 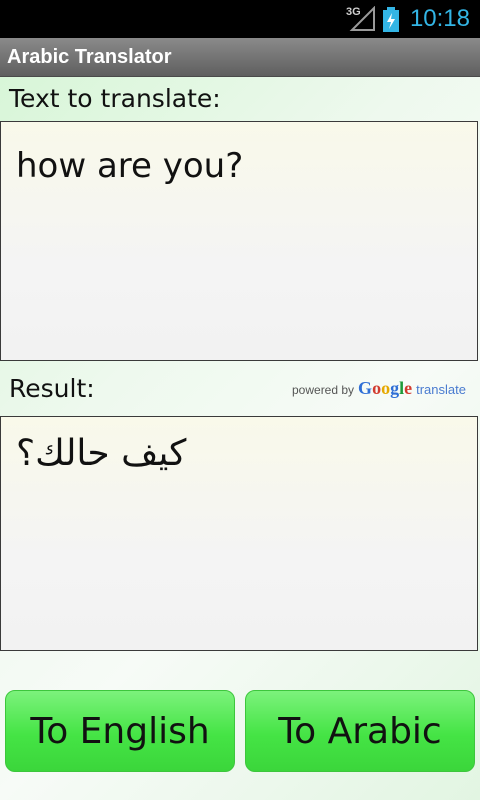 I want to click on google-translate-attribution: powered by Google translate, so click(x=379, y=388).